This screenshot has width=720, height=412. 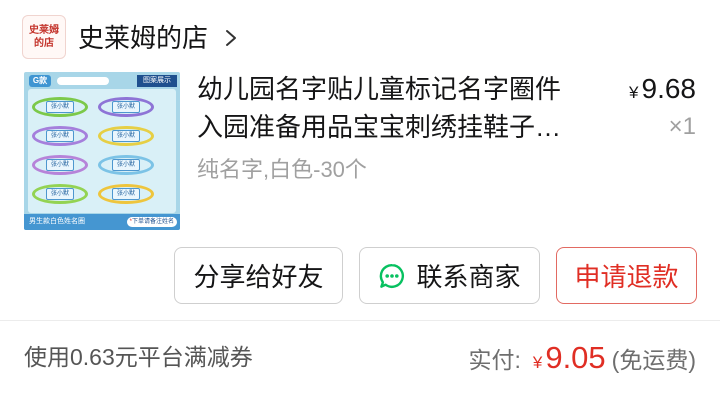 I want to click on order-actions: 分享给好友 联系商家 申请退款, so click(x=360, y=275).